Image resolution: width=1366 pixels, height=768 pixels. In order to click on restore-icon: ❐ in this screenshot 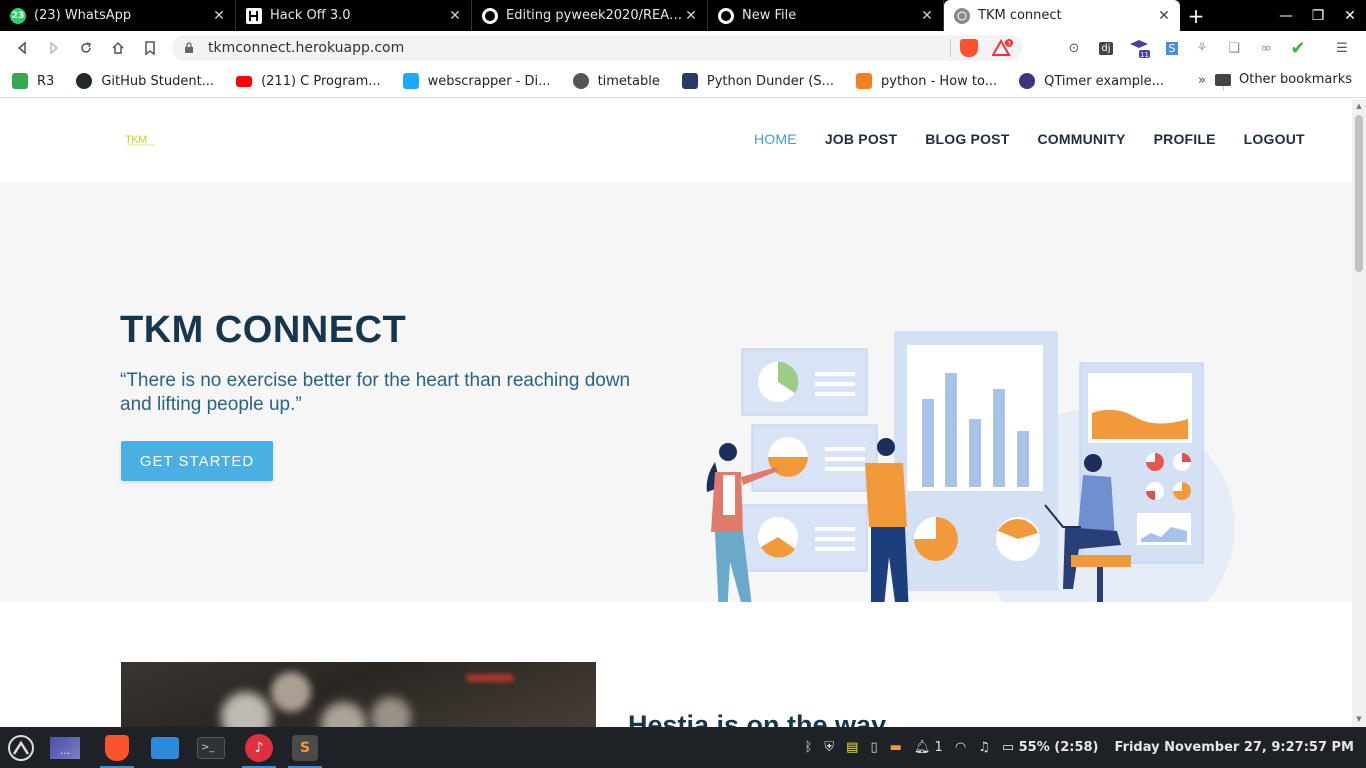, I will do `click(1318, 15)`.